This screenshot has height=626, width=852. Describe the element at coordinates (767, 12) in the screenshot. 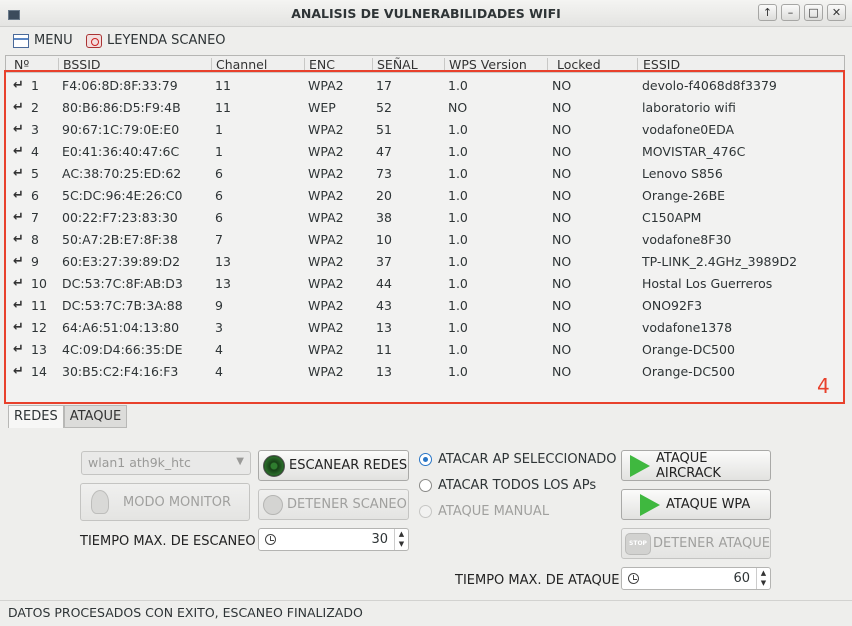

I see `keep-above-button: ↑` at that location.